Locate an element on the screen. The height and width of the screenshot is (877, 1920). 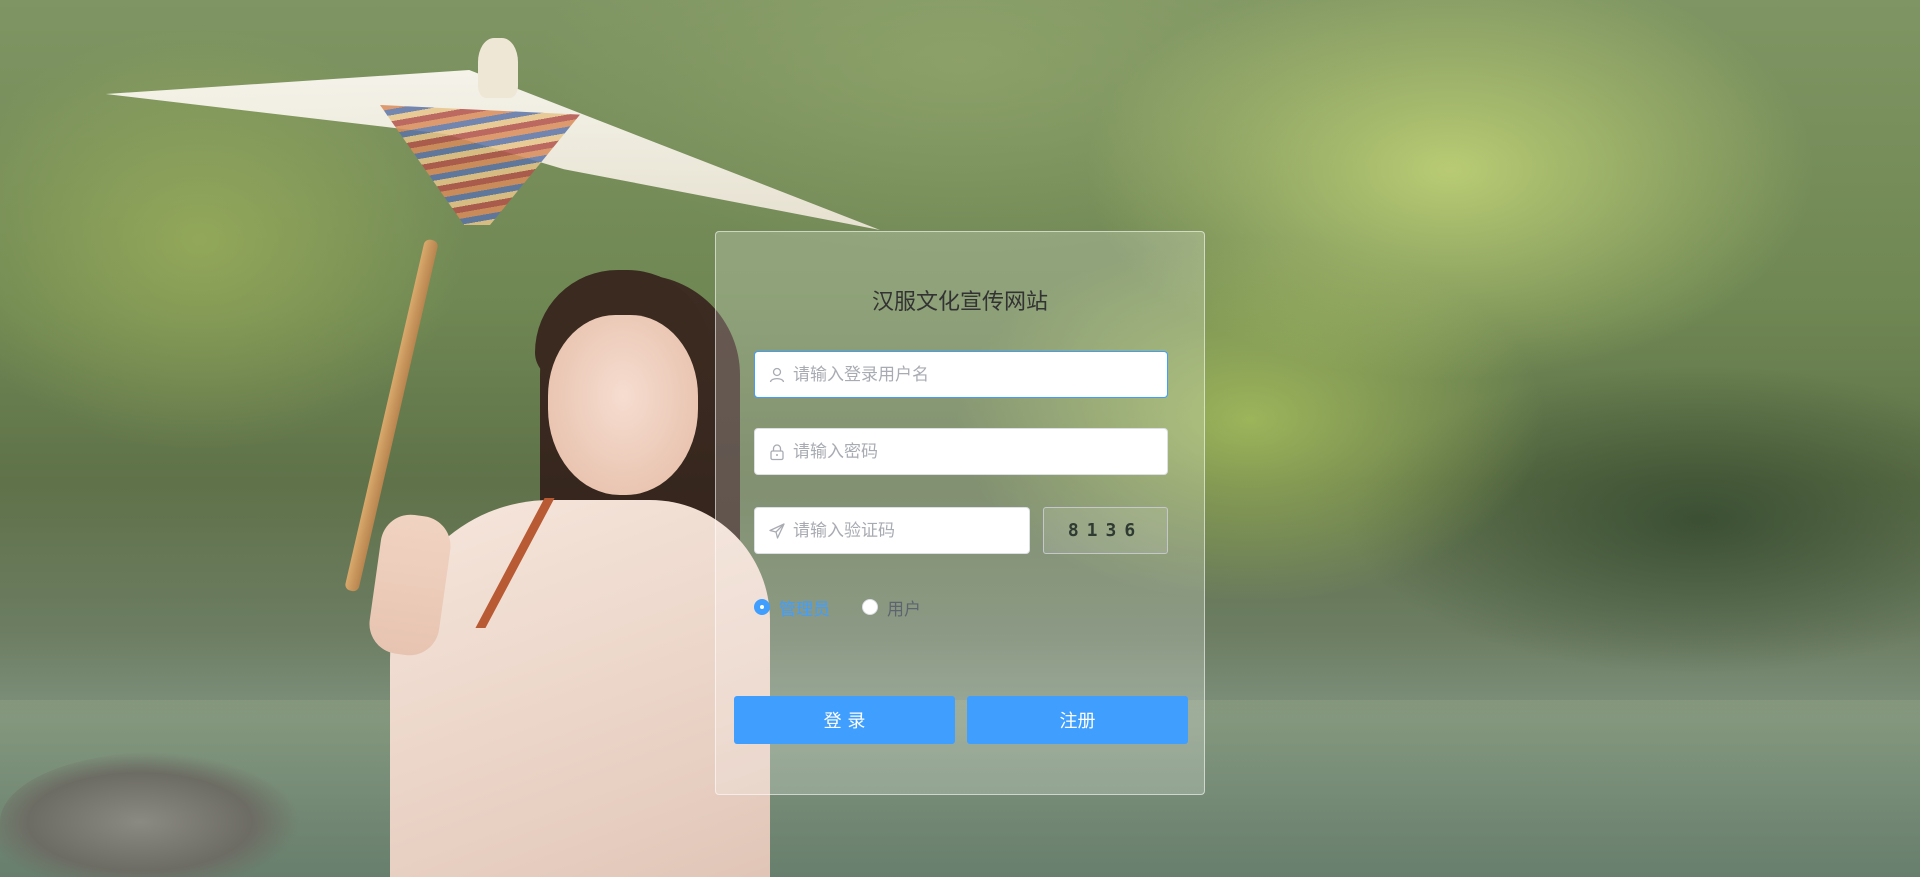
lock-icon is located at coordinates (777, 452).